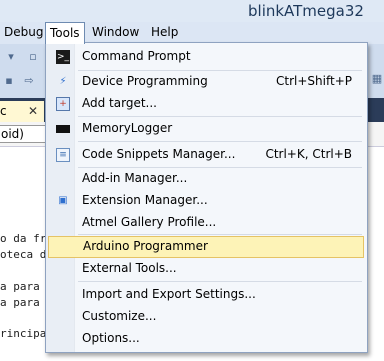  Describe the element at coordinates (23, 333) in the screenshot. I see `code-line: rincipa` at that location.